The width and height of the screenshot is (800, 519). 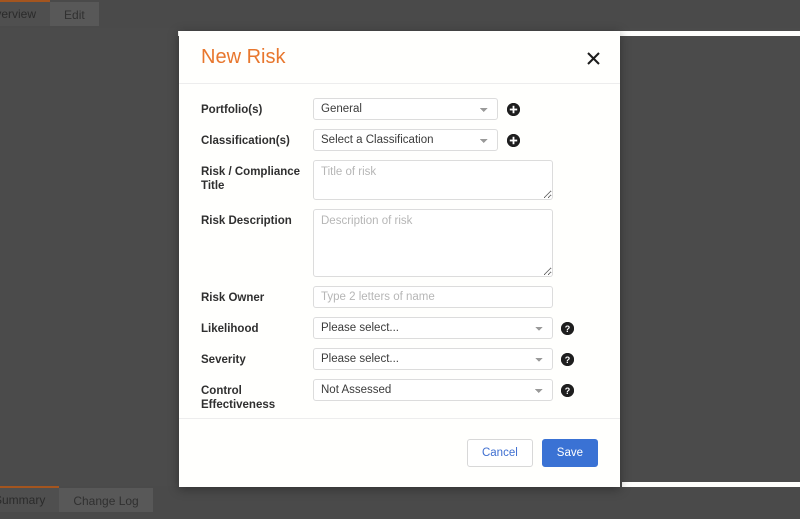 I want to click on field-row-severity: Severity Please select... ?, so click(x=399, y=359).